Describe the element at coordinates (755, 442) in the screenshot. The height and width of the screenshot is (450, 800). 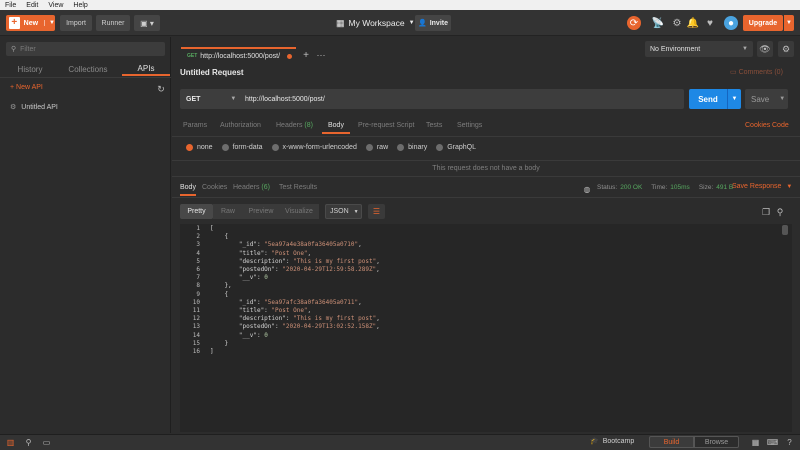
I see `two-pane-view-icon: ▦` at that location.